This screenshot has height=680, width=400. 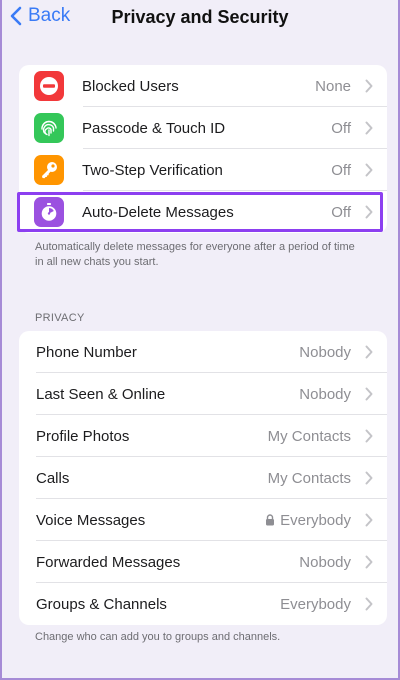 What do you see at coordinates (60, 318) in the screenshot?
I see `privacy-section-header: PRIVACY` at bounding box center [60, 318].